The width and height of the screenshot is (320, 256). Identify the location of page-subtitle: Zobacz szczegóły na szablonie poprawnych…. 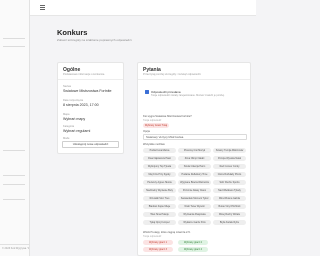
(95, 40).